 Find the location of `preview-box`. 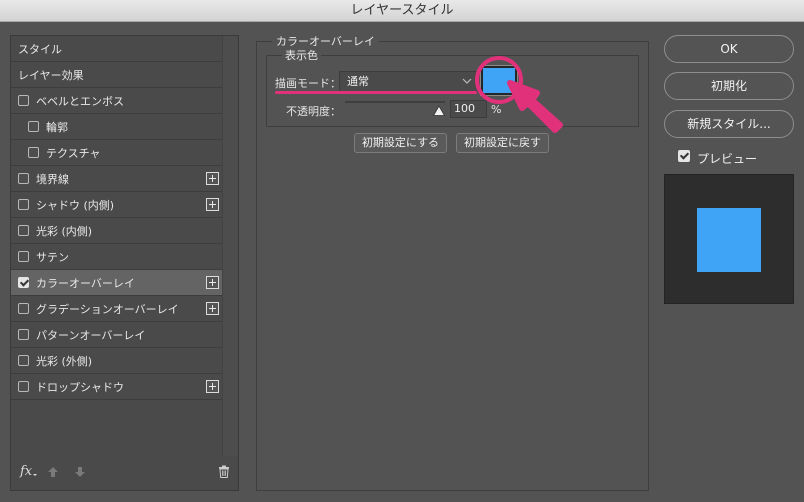

preview-box is located at coordinates (729, 239).